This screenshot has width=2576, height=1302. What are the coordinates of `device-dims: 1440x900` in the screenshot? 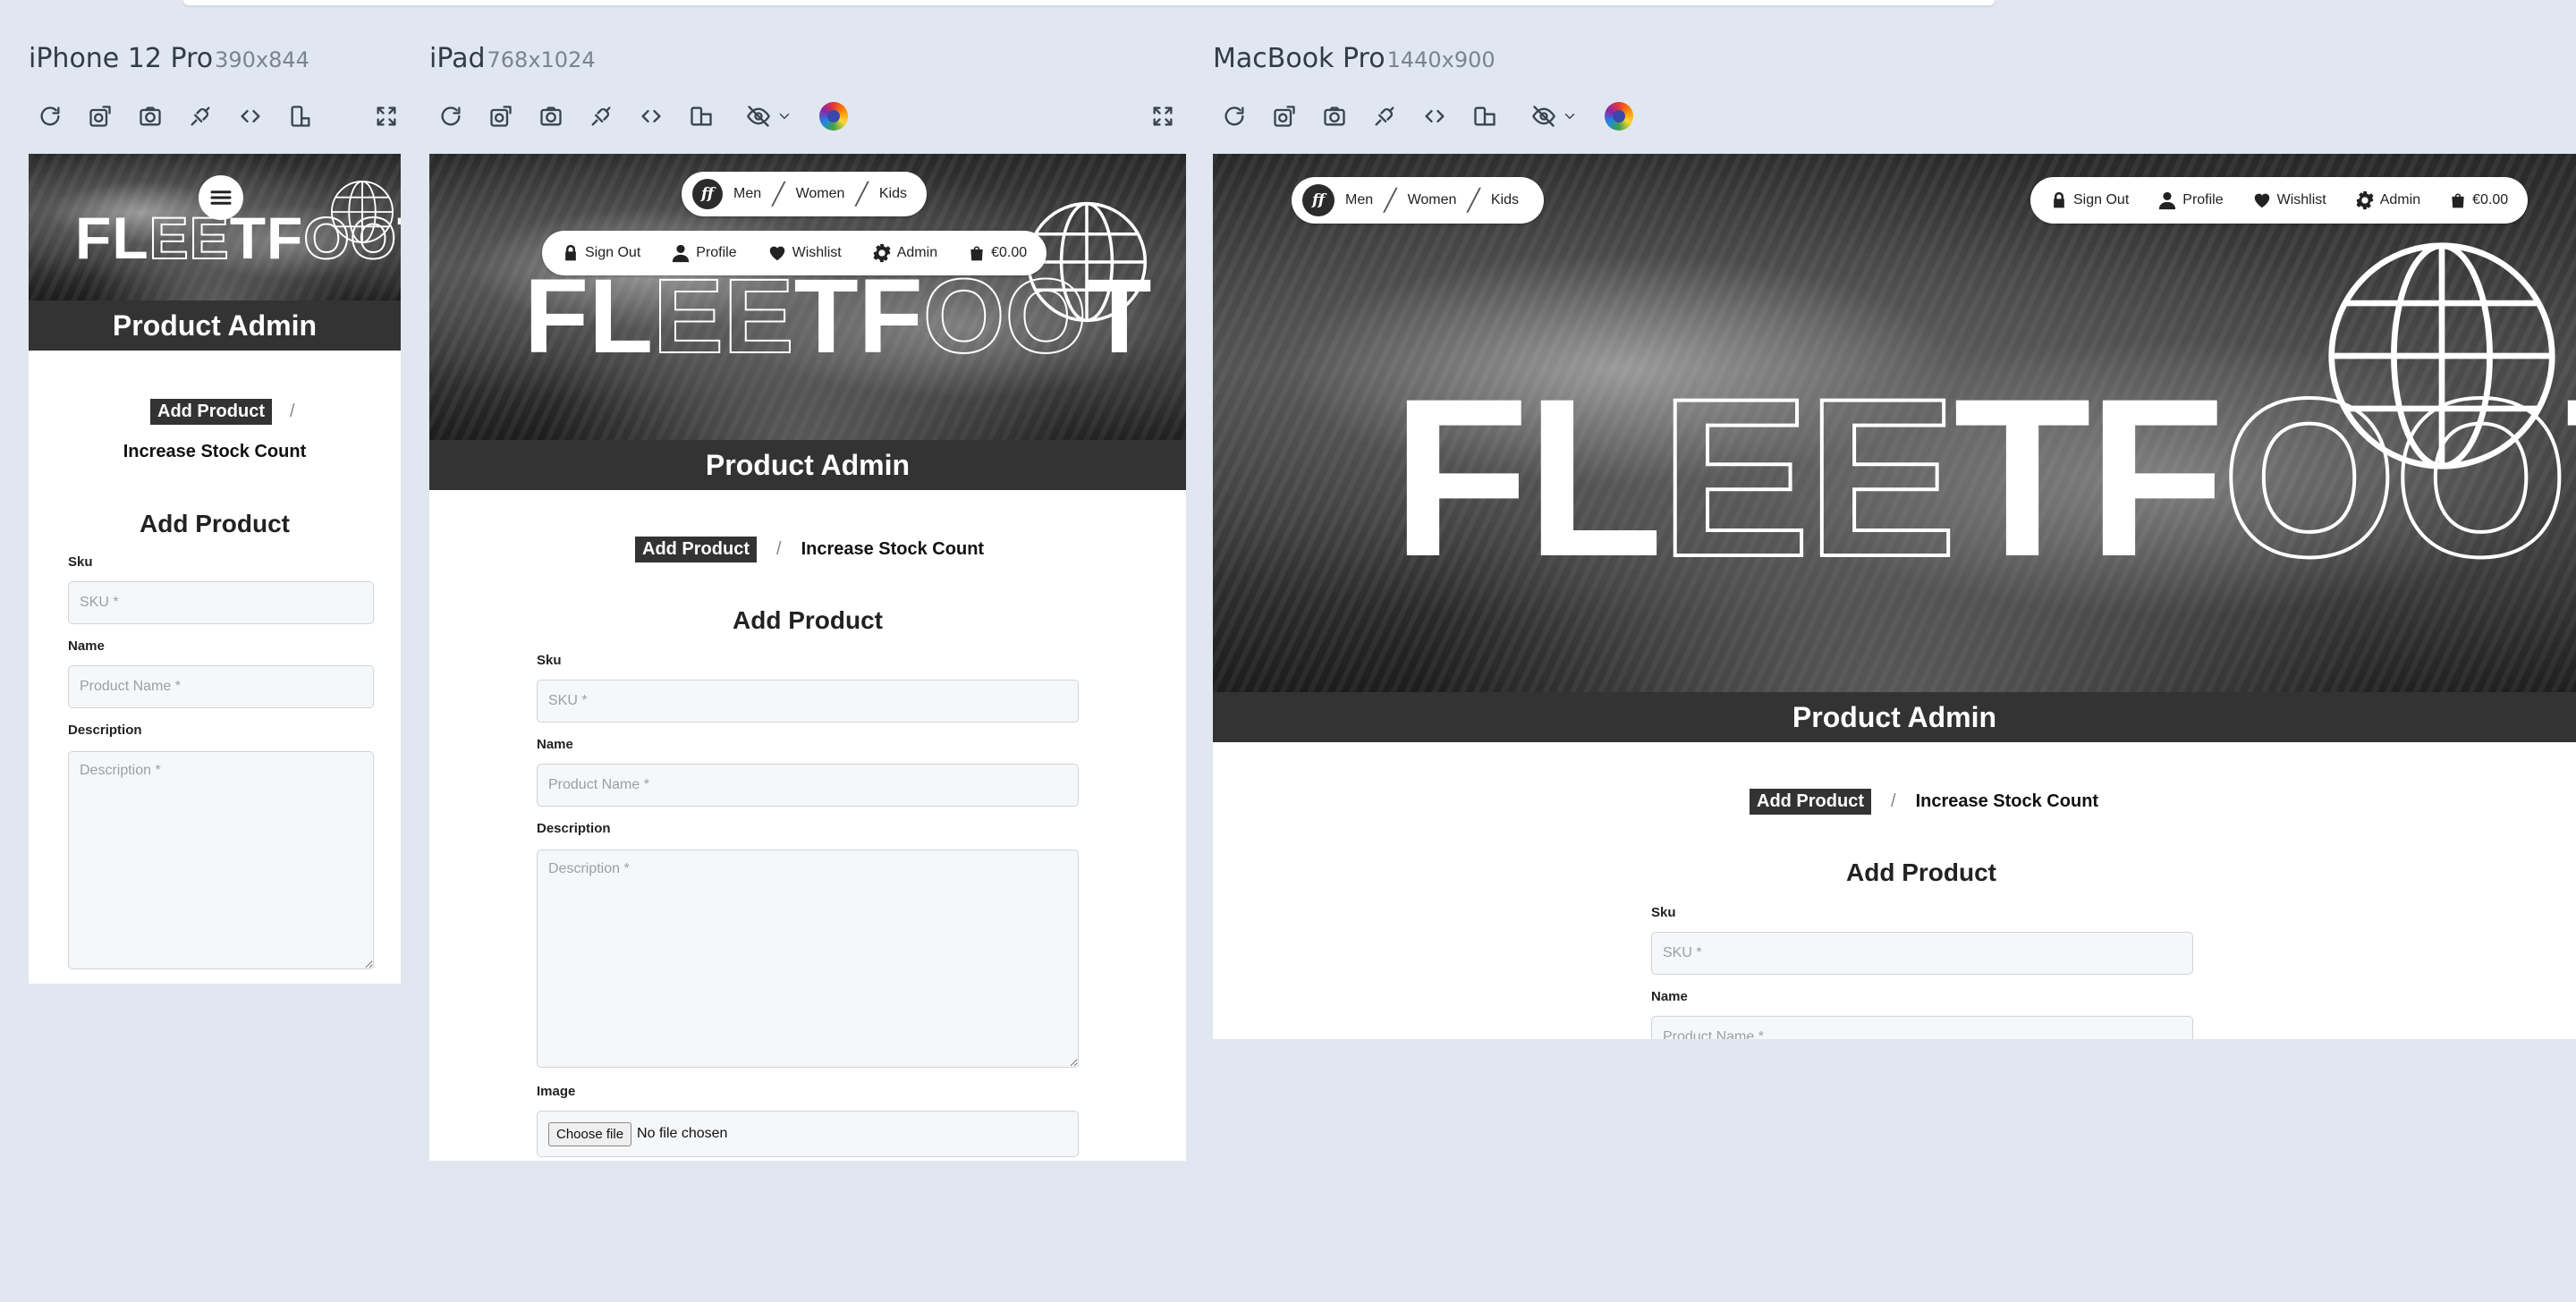 It's located at (1441, 59).